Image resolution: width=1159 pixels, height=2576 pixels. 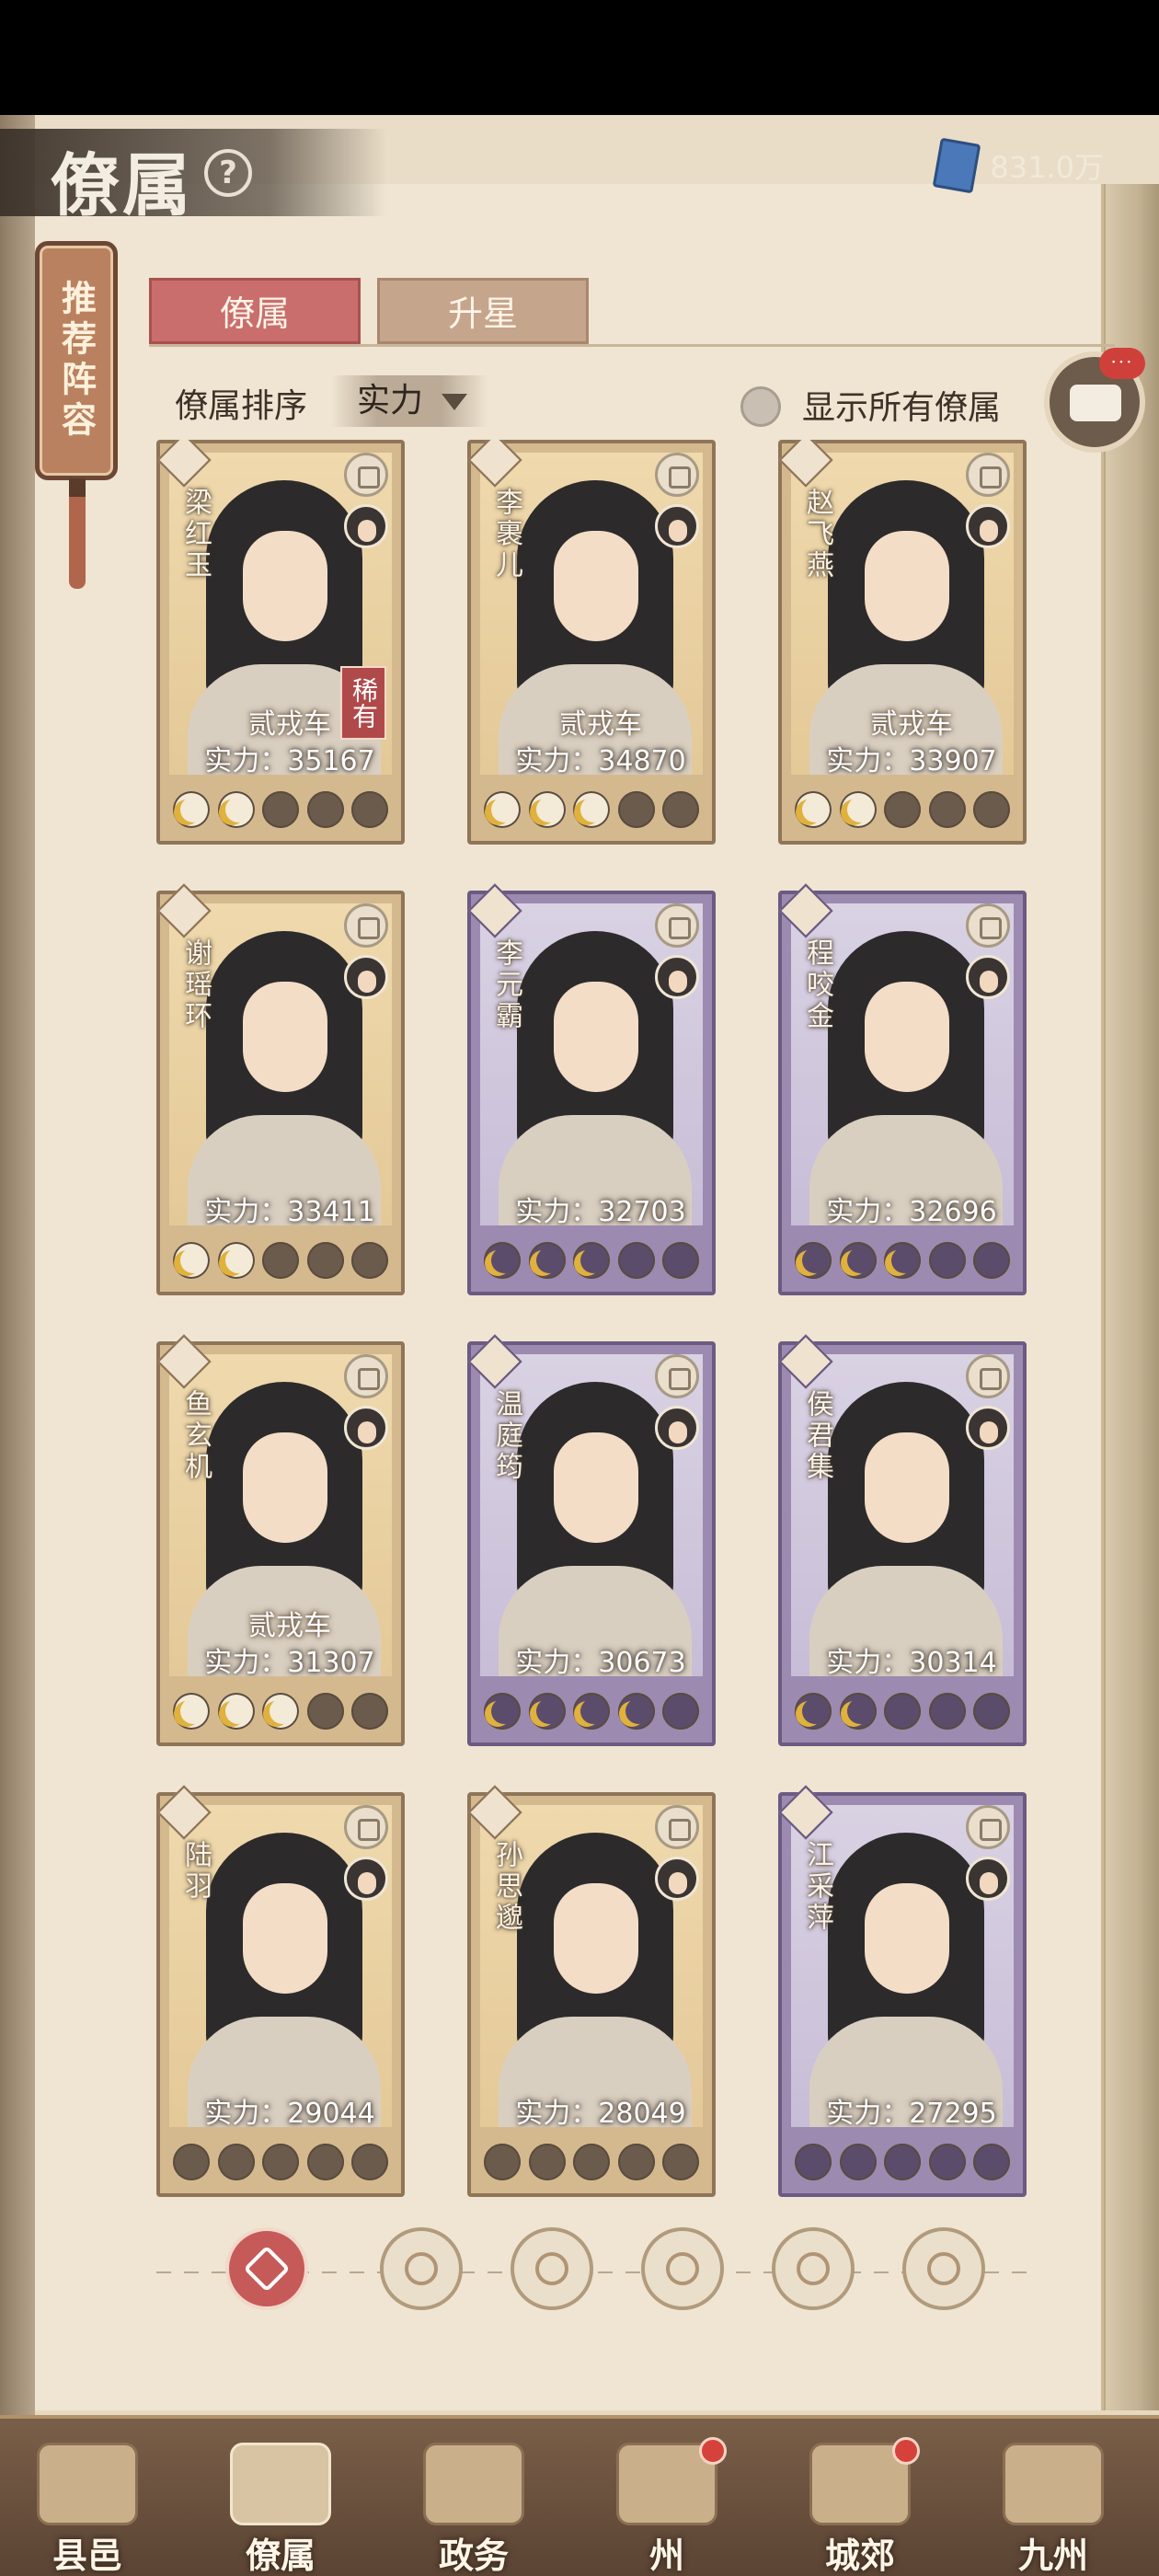 I want to click on retainer-card: 温庭筠 实力：30673, so click(x=591, y=1540).